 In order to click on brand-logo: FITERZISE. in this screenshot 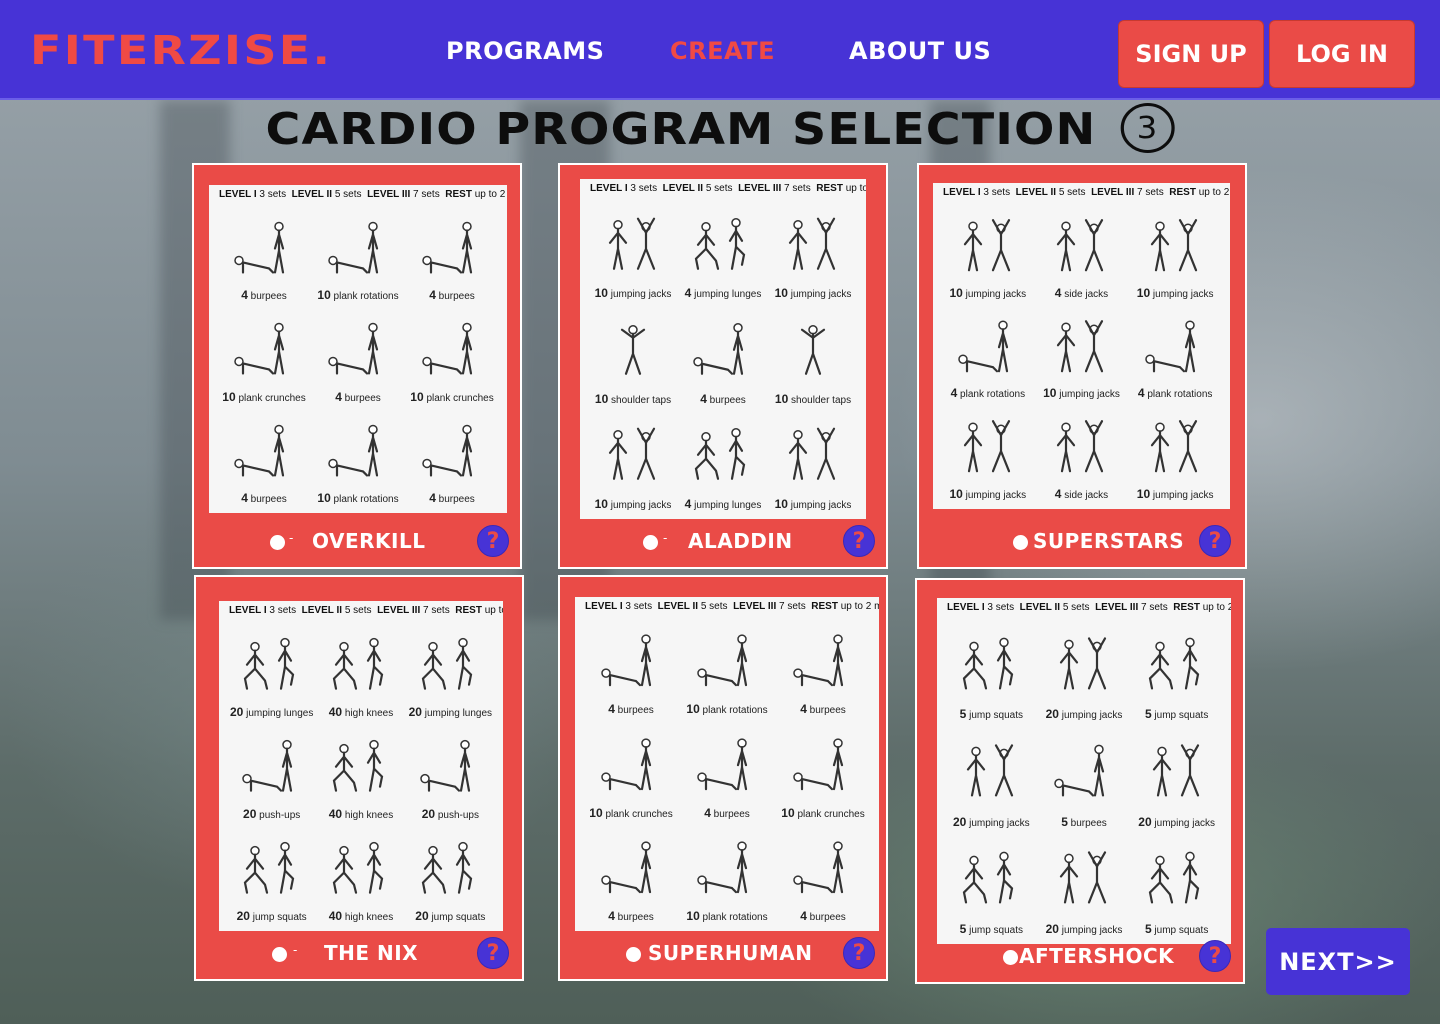, I will do `click(181, 51)`.